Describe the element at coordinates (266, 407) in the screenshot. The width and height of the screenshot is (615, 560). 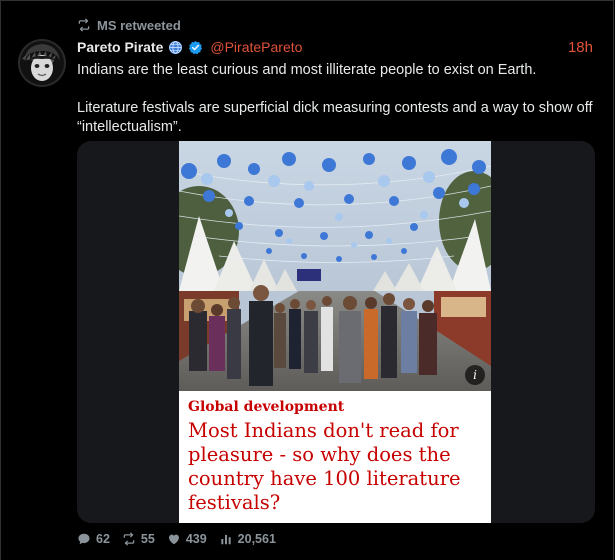
I see `article-kicker: Global development` at that location.